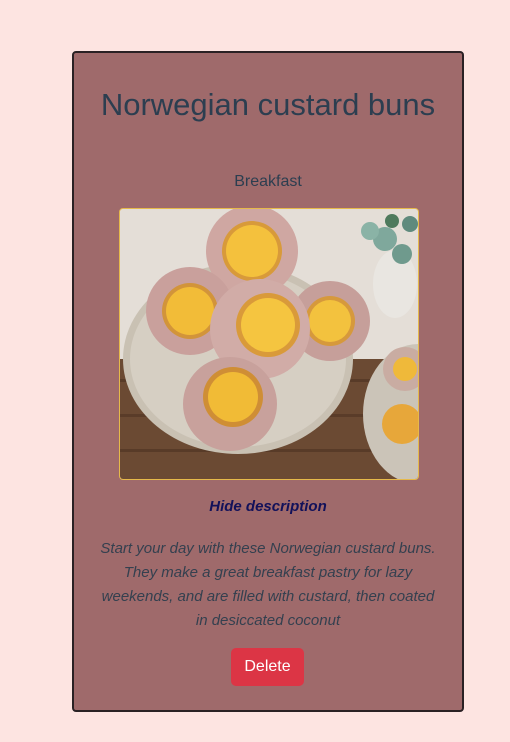 This screenshot has width=510, height=742. What do you see at coordinates (268, 506) in the screenshot?
I see `hide-description-link: Hide description` at bounding box center [268, 506].